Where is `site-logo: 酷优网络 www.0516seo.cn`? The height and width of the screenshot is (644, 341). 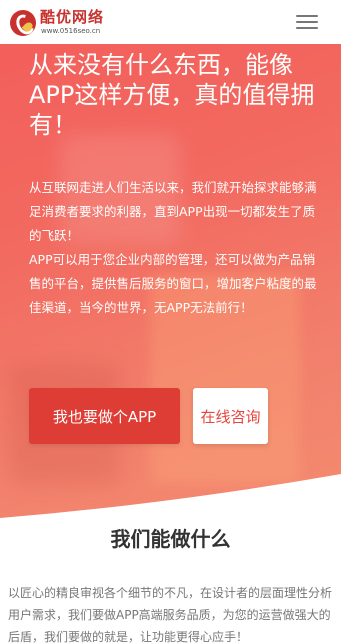
site-logo: 酷优网络 www.0516seo.cn is located at coordinates (75, 23).